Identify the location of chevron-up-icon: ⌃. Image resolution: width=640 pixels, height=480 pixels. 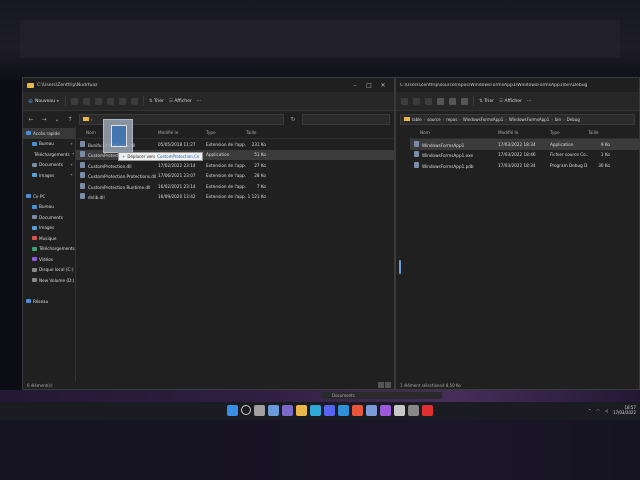
(589, 410).